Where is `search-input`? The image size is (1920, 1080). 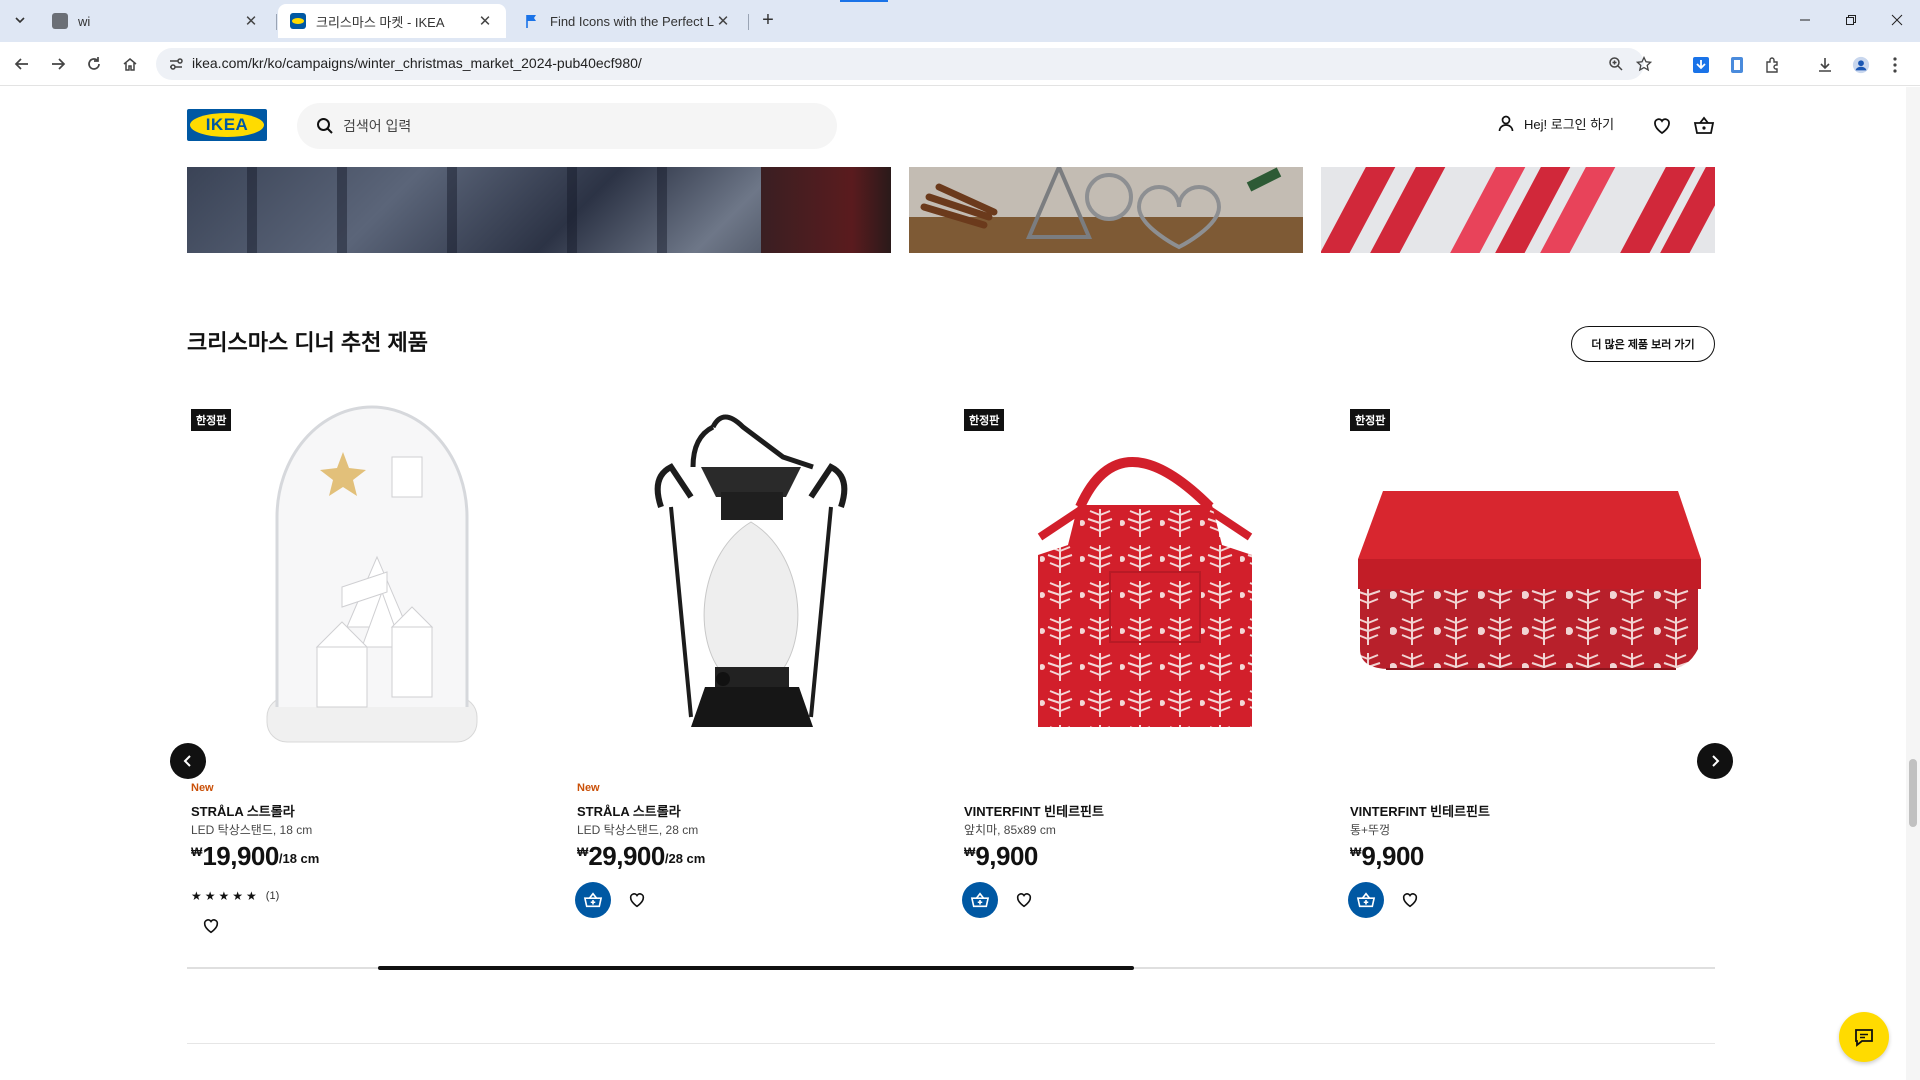 search-input is located at coordinates (578, 126).